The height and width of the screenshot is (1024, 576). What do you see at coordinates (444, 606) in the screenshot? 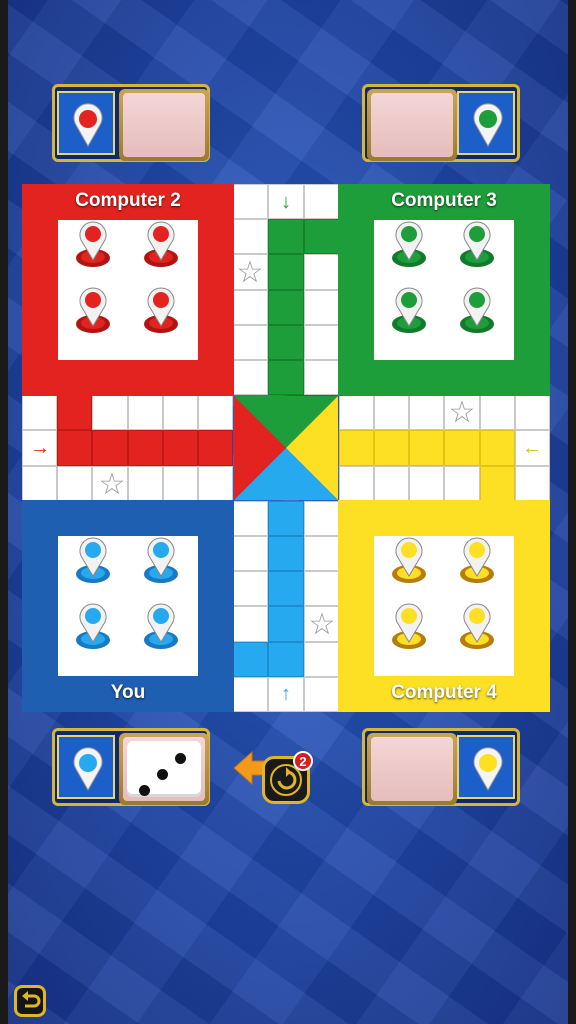
I see `yard-yellow: Computer 4` at bounding box center [444, 606].